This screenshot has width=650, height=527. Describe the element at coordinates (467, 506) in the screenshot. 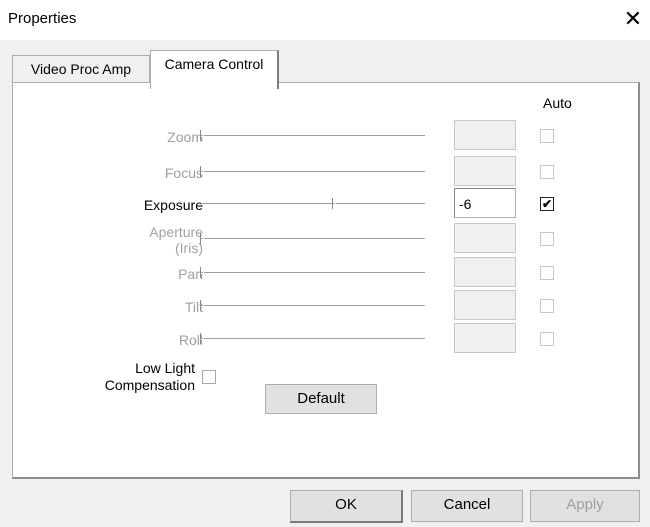

I see `cancel-button: Cancel` at that location.